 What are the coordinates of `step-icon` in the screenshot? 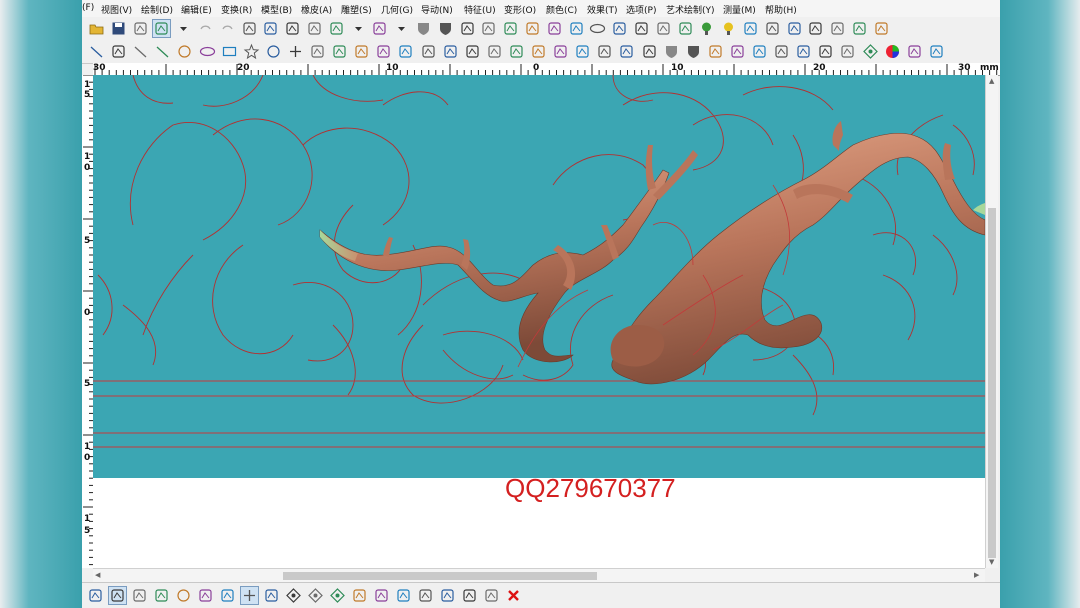 It's located at (339, 51).